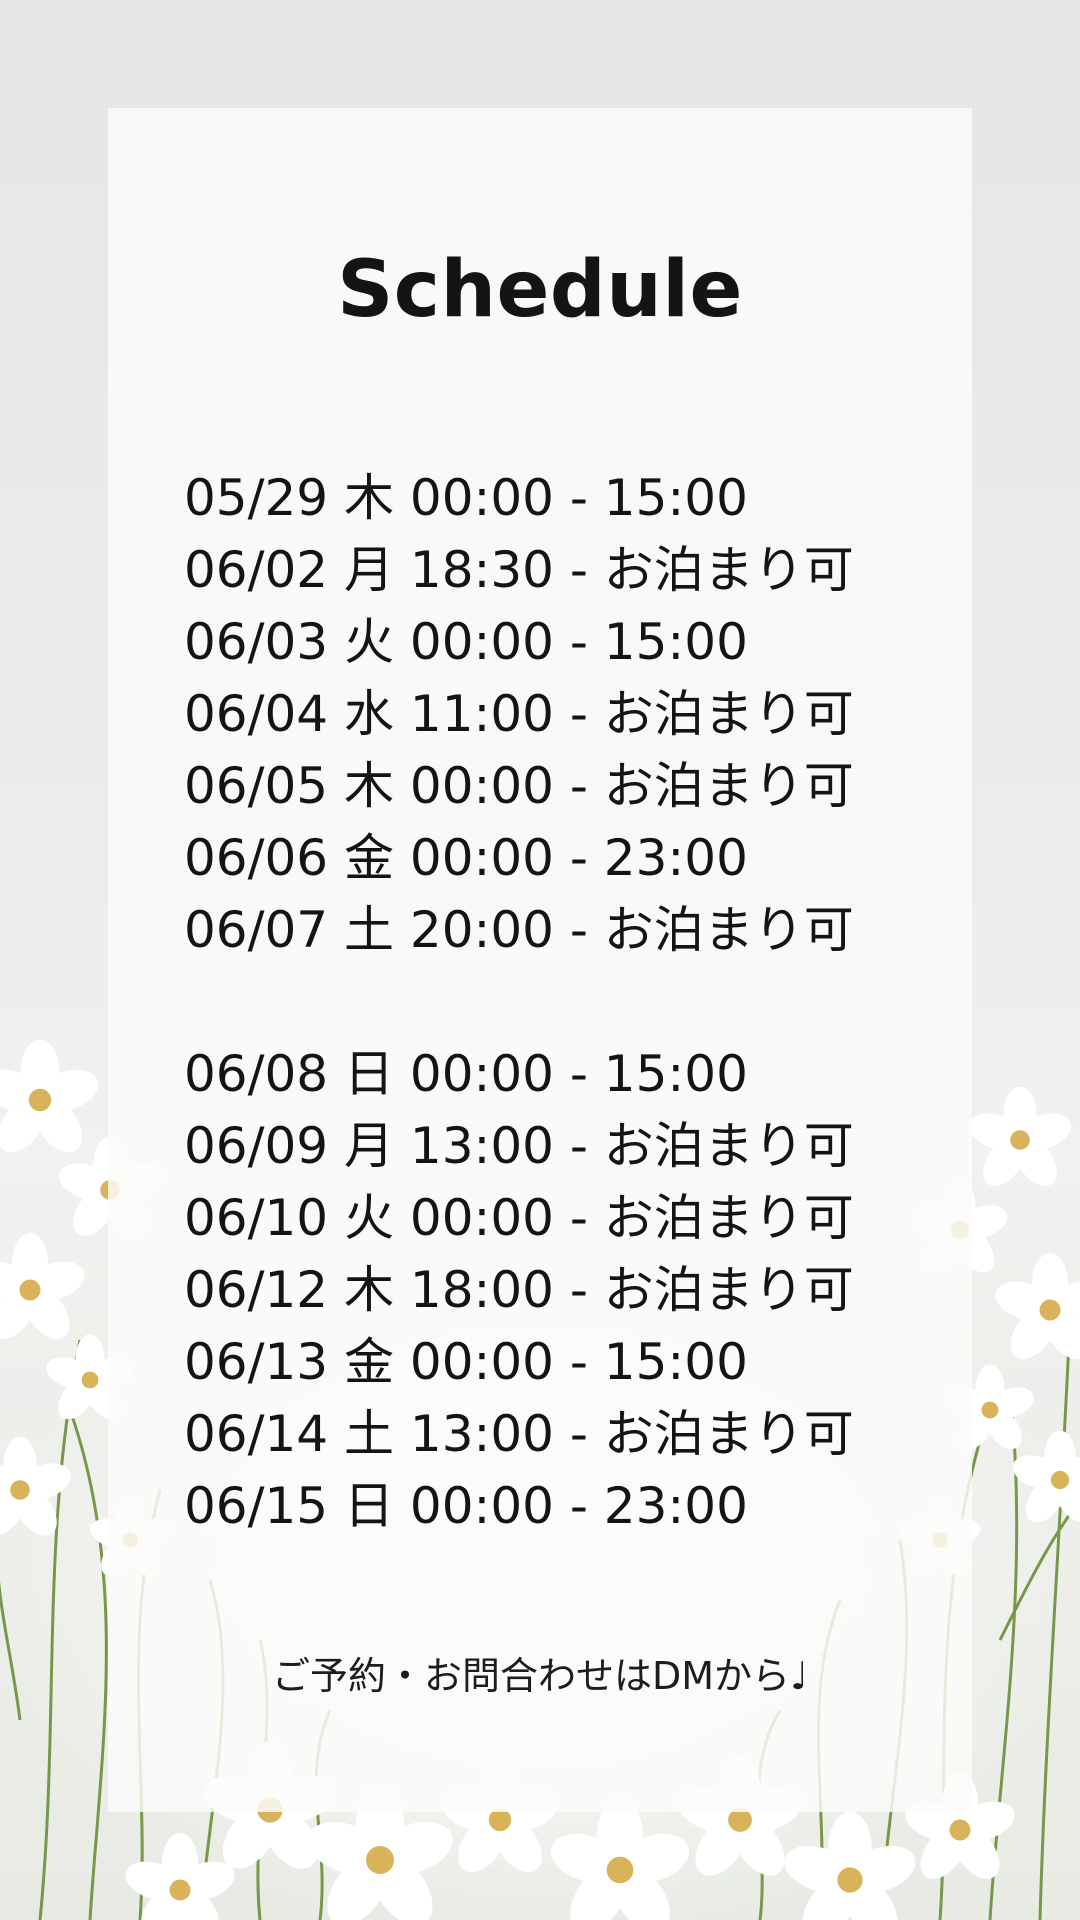 Image resolution: width=1080 pixels, height=1920 pixels. What do you see at coordinates (466, 1362) in the screenshot?
I see `schedule-row: 06/13 金 00:00 - 15:00` at bounding box center [466, 1362].